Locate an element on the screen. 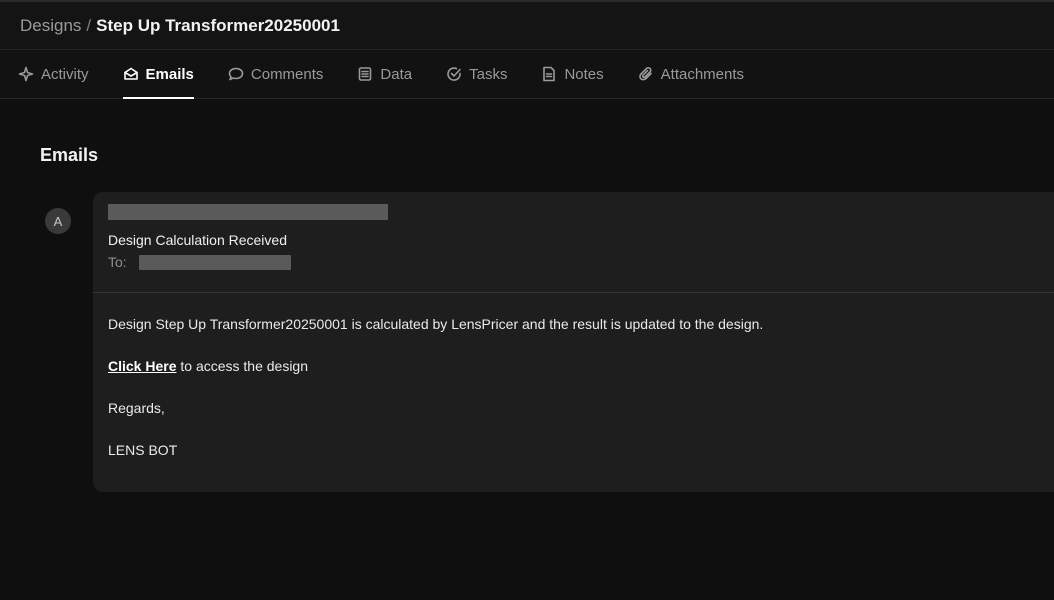 The image size is (1054, 600). tab-tasks: Tasks is located at coordinates (476, 74).